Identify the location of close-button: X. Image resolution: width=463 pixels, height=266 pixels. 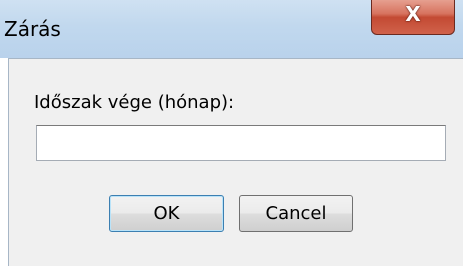
(413, 17).